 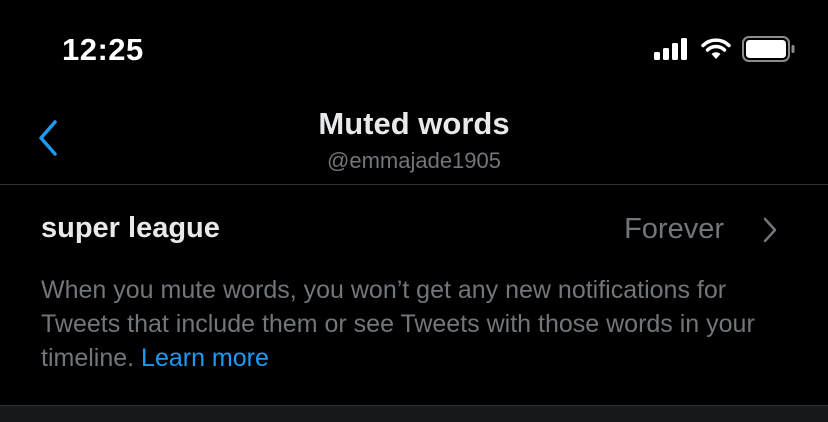 I want to click on section-separator, so click(x=414, y=413).